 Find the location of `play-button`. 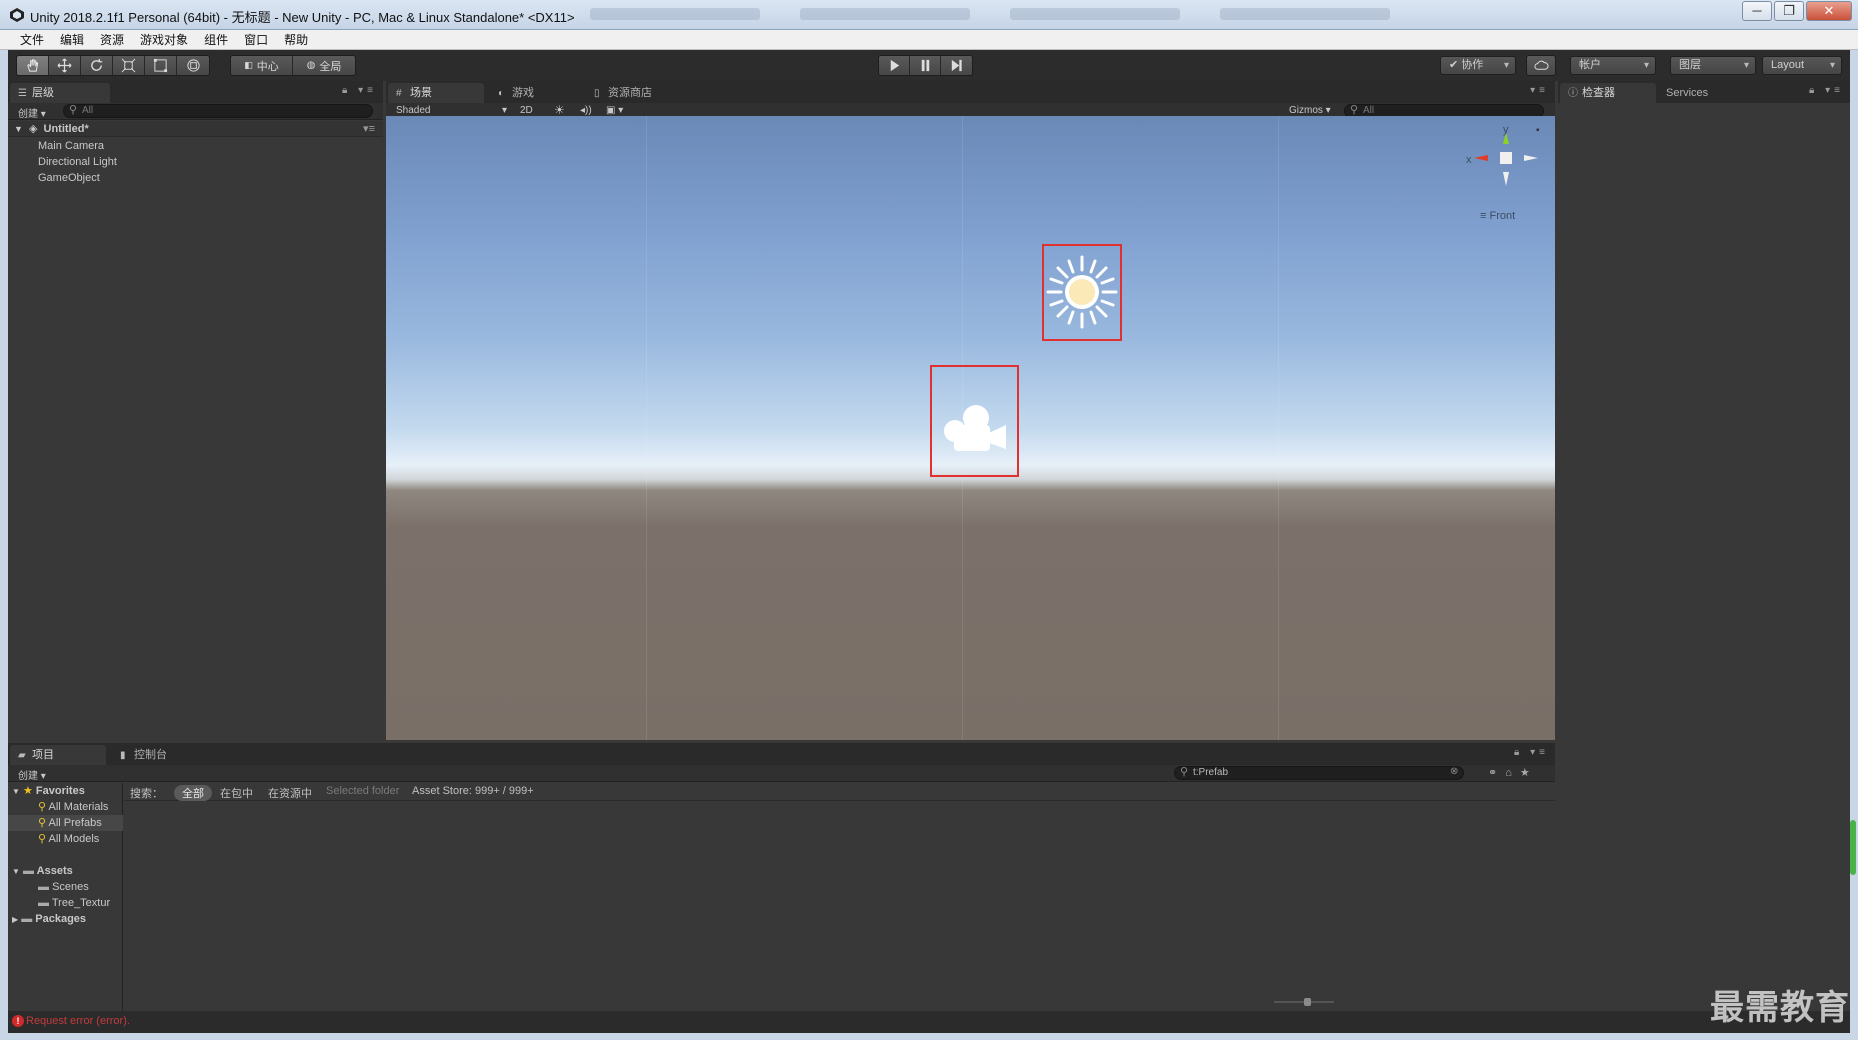

play-button is located at coordinates (894, 65).